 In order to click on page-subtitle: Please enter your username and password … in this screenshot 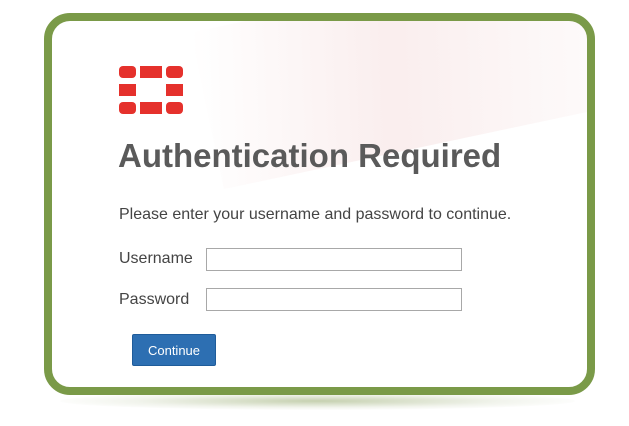, I will do `click(315, 214)`.